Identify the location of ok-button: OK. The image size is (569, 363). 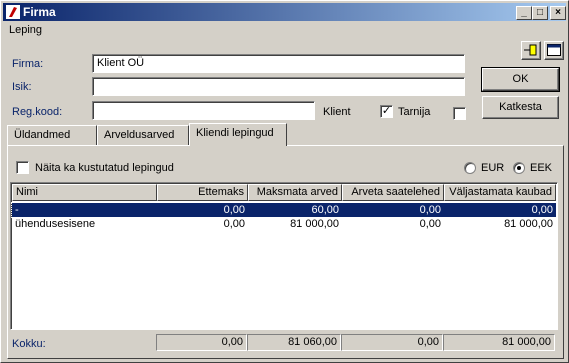
(520, 79).